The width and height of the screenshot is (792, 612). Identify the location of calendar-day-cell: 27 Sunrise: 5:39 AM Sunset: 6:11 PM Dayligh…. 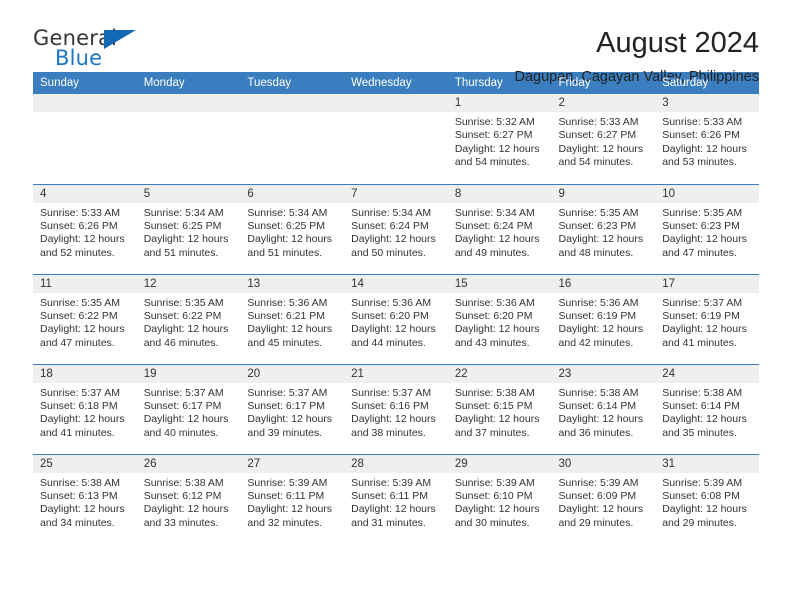
(292, 498).